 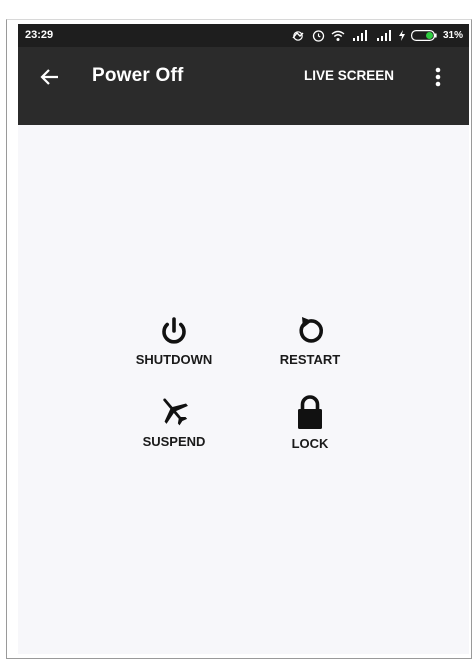 I want to click on lock-label: LOCK, so click(x=310, y=443).